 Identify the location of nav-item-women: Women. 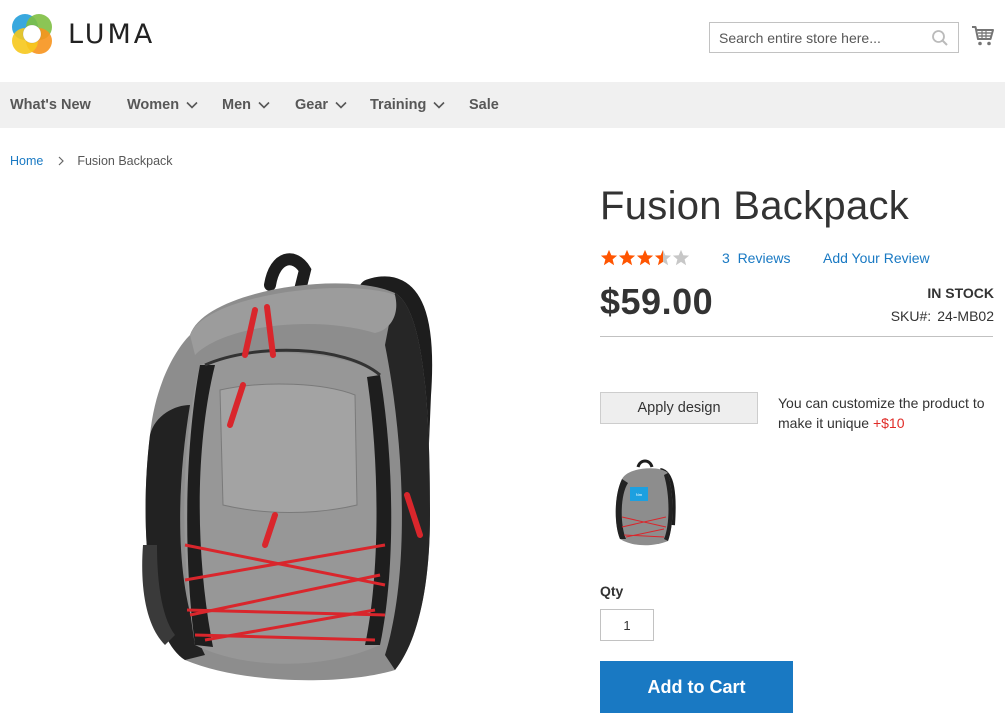
(162, 105).